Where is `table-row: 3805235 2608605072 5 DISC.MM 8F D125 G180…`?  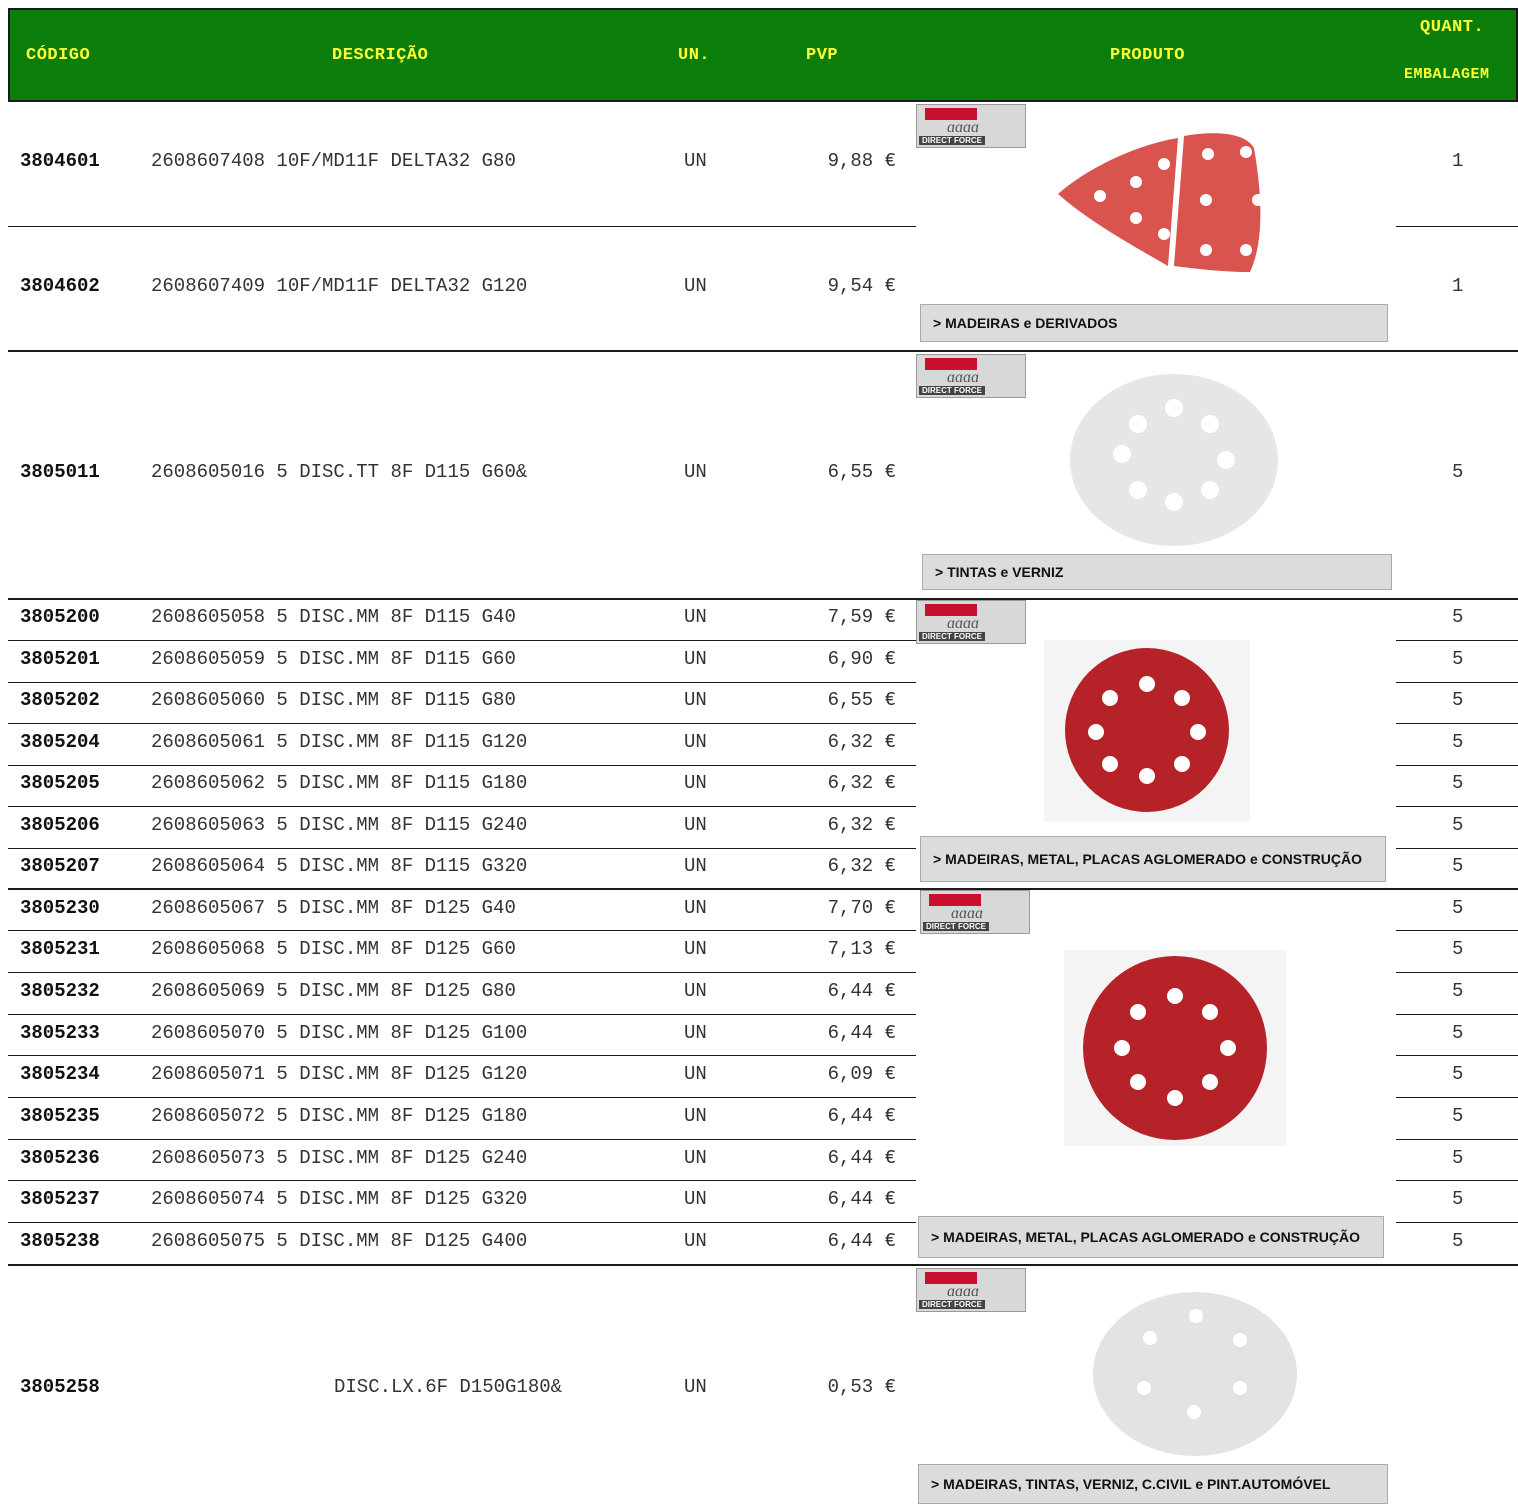
table-row: 3805235 2608605072 5 DISC.MM 8F D125 G180… is located at coordinates (462, 1118).